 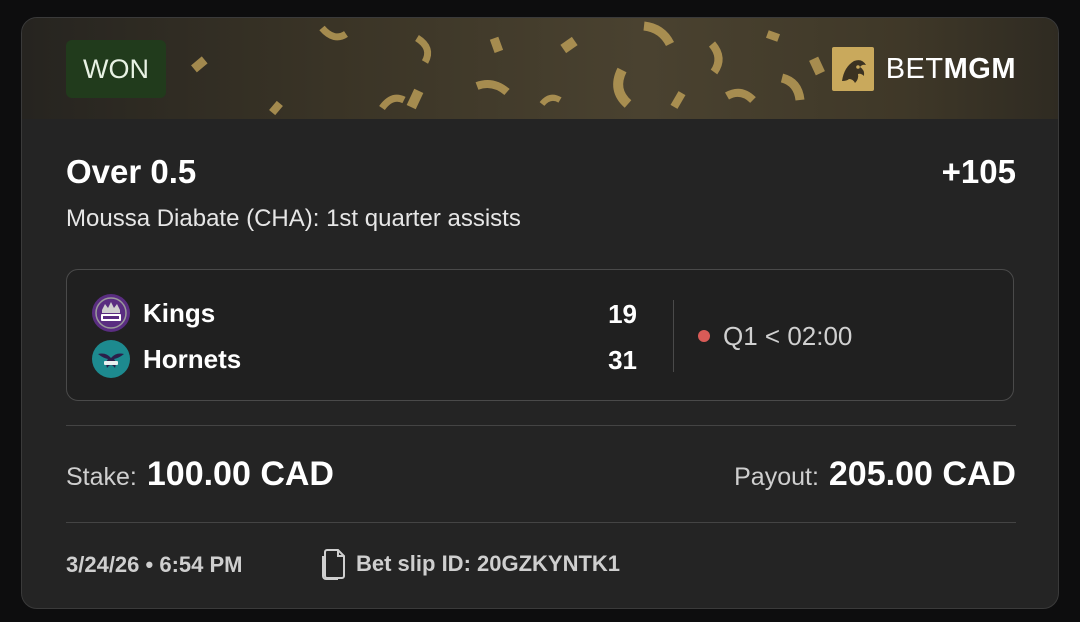 What do you see at coordinates (673, 336) in the screenshot?
I see `scoreboard-divider` at bounding box center [673, 336].